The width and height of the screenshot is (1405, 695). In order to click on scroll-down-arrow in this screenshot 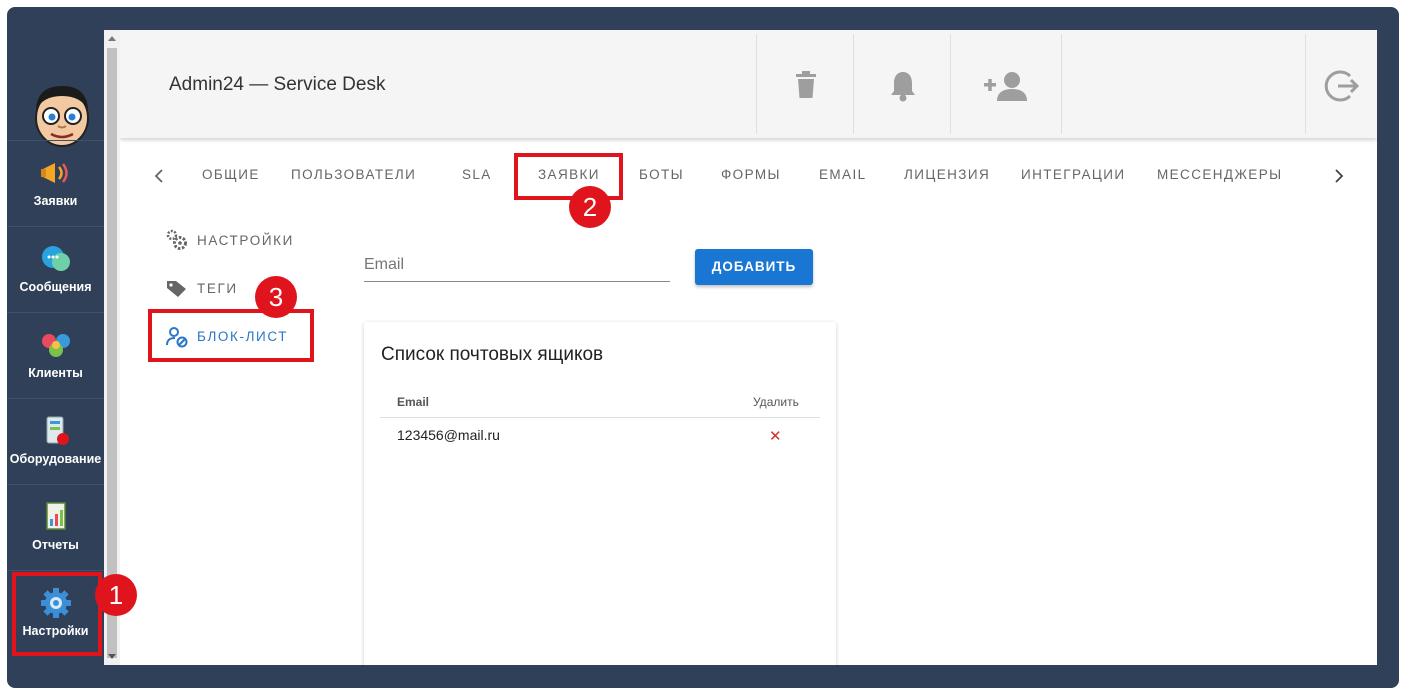, I will do `click(112, 656)`.